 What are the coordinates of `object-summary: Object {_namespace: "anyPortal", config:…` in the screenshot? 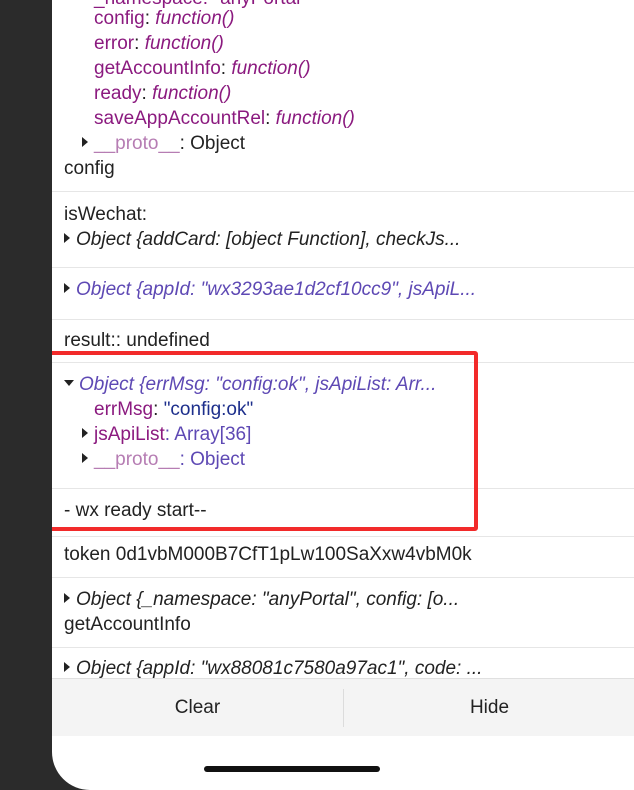 It's located at (268, 599).